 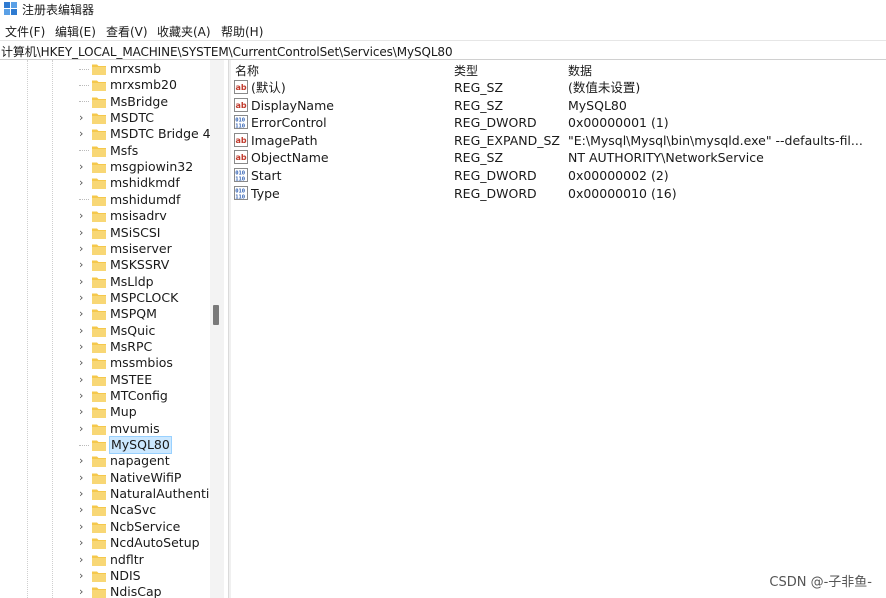 What do you see at coordinates (105, 183) in the screenshot?
I see `tree-item: › mshidkmdf` at bounding box center [105, 183].